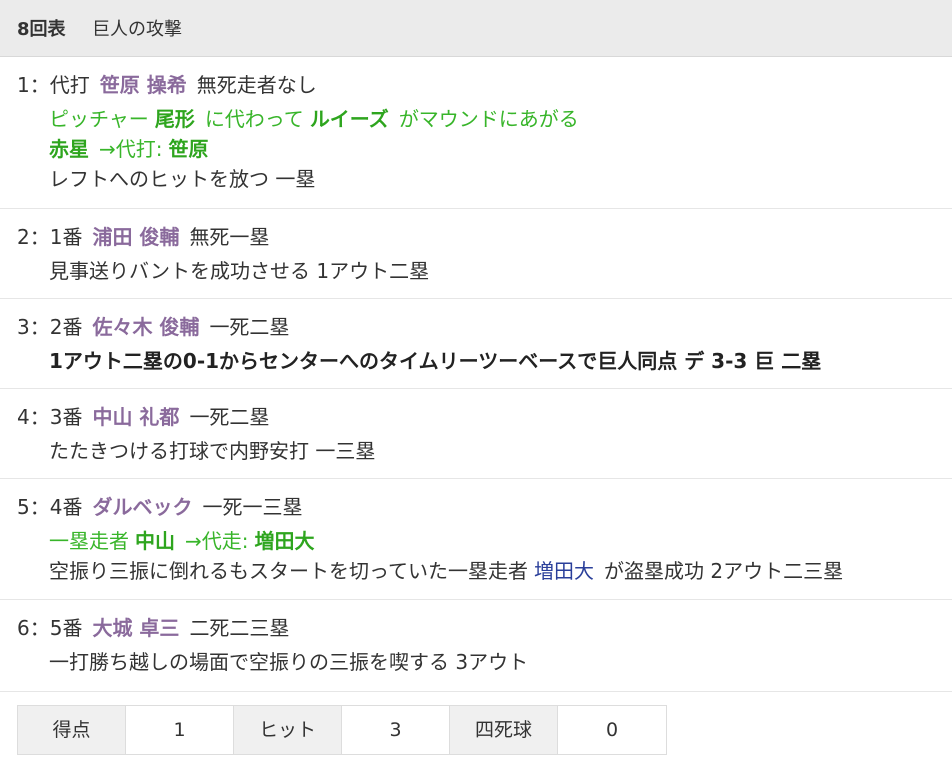  Describe the element at coordinates (180, 730) in the screenshot. I see `runs-value: 1` at that location.